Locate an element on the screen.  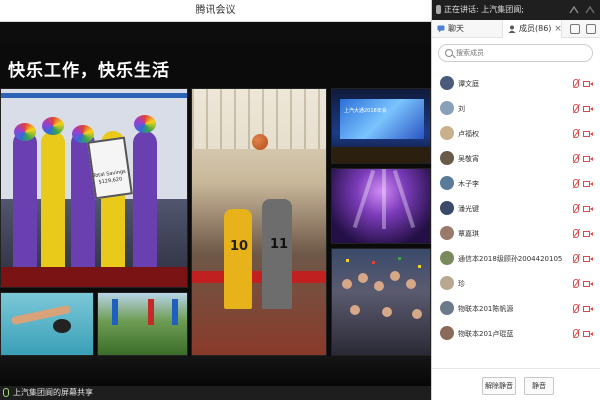
player-gray is located at coordinates (277, 254).